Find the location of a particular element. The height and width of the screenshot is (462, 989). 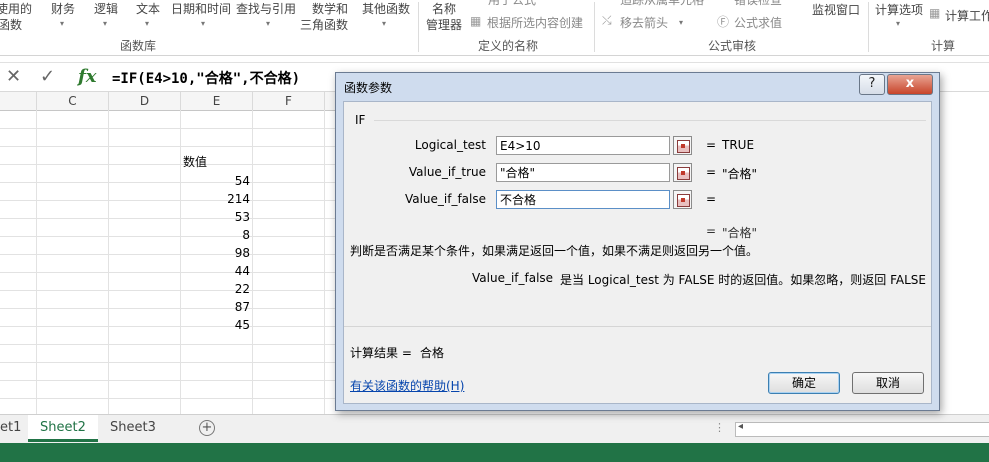

arg-help-name: Value_if_false is located at coordinates (513, 278).